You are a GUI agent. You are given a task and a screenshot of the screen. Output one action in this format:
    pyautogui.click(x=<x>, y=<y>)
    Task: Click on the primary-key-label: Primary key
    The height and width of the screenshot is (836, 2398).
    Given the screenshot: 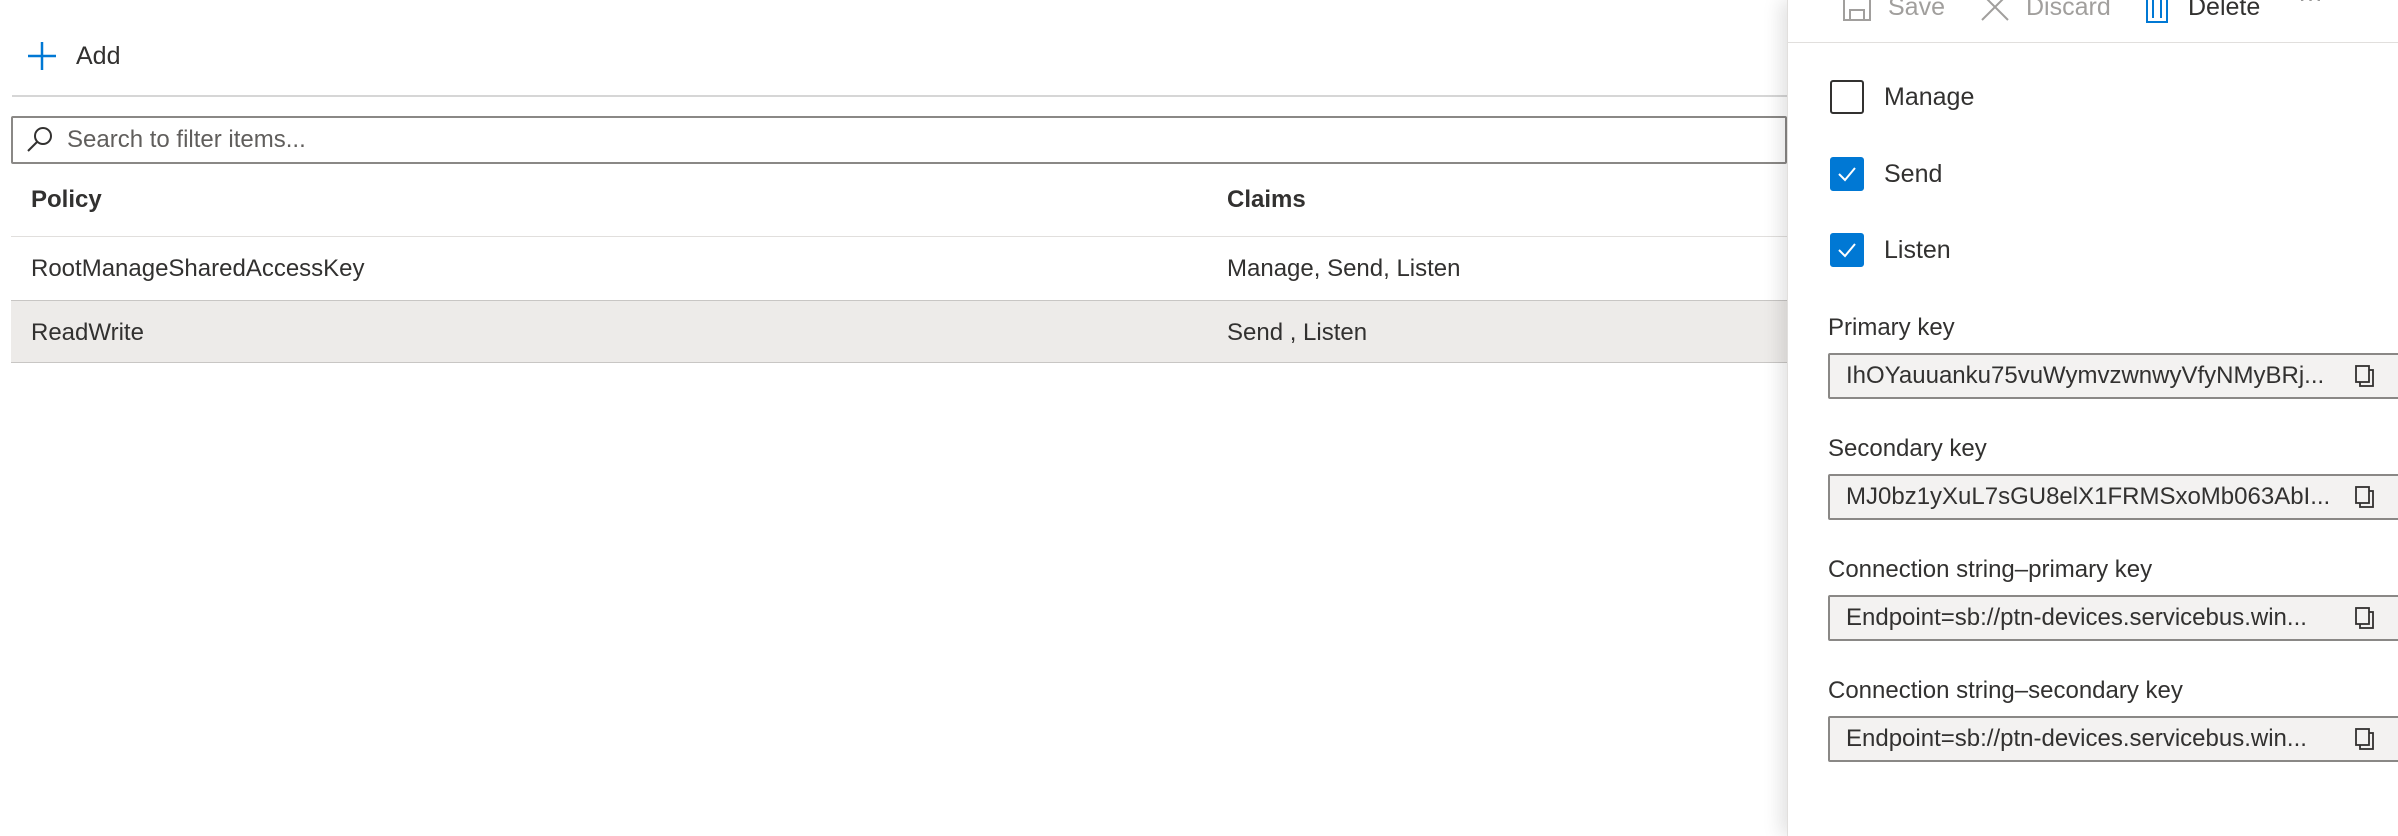 What is the action you would take?
    pyautogui.click(x=1891, y=327)
    